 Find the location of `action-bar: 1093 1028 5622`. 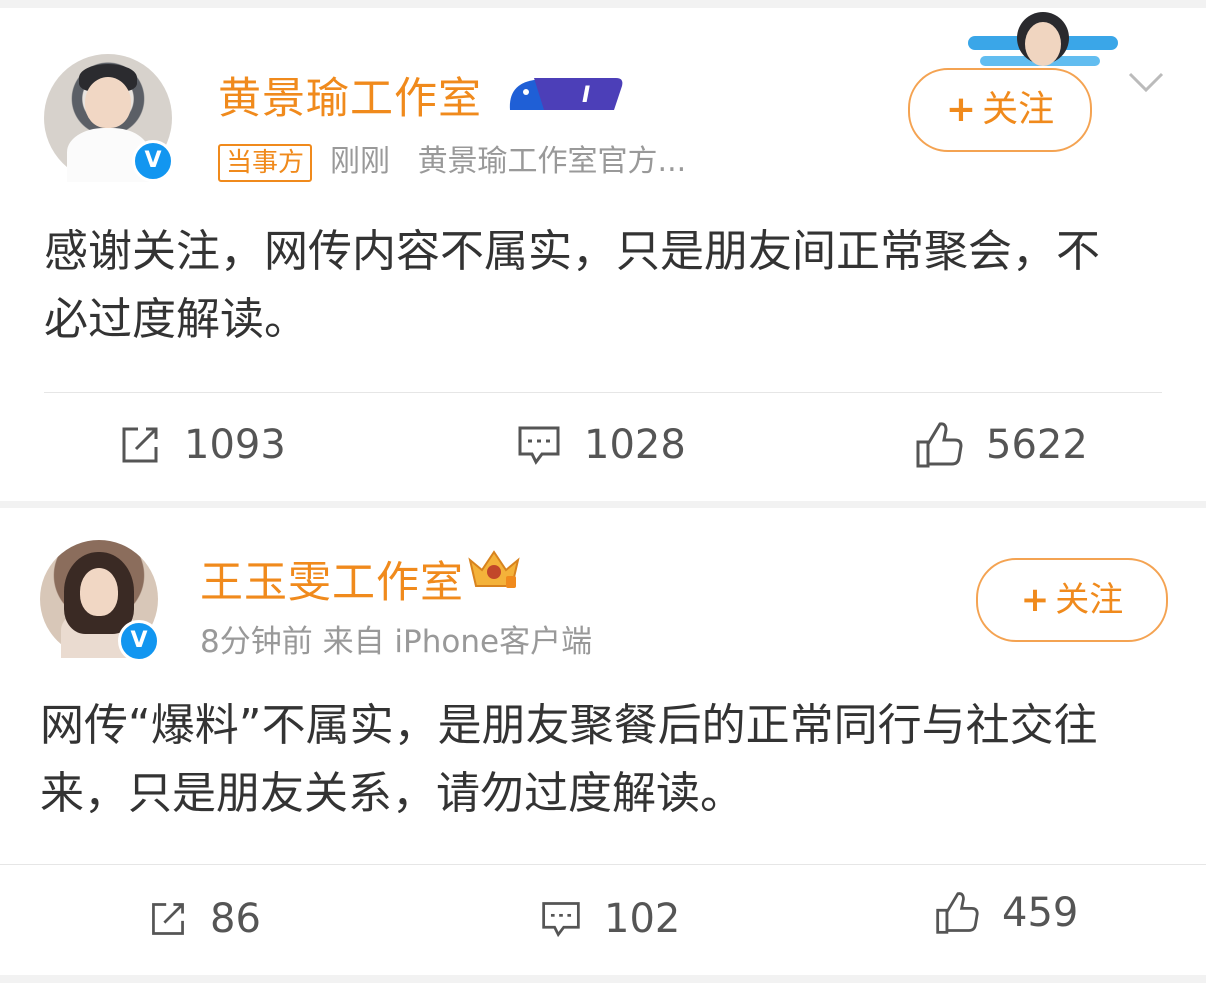

action-bar: 1093 1028 5622 is located at coordinates (603, 452).